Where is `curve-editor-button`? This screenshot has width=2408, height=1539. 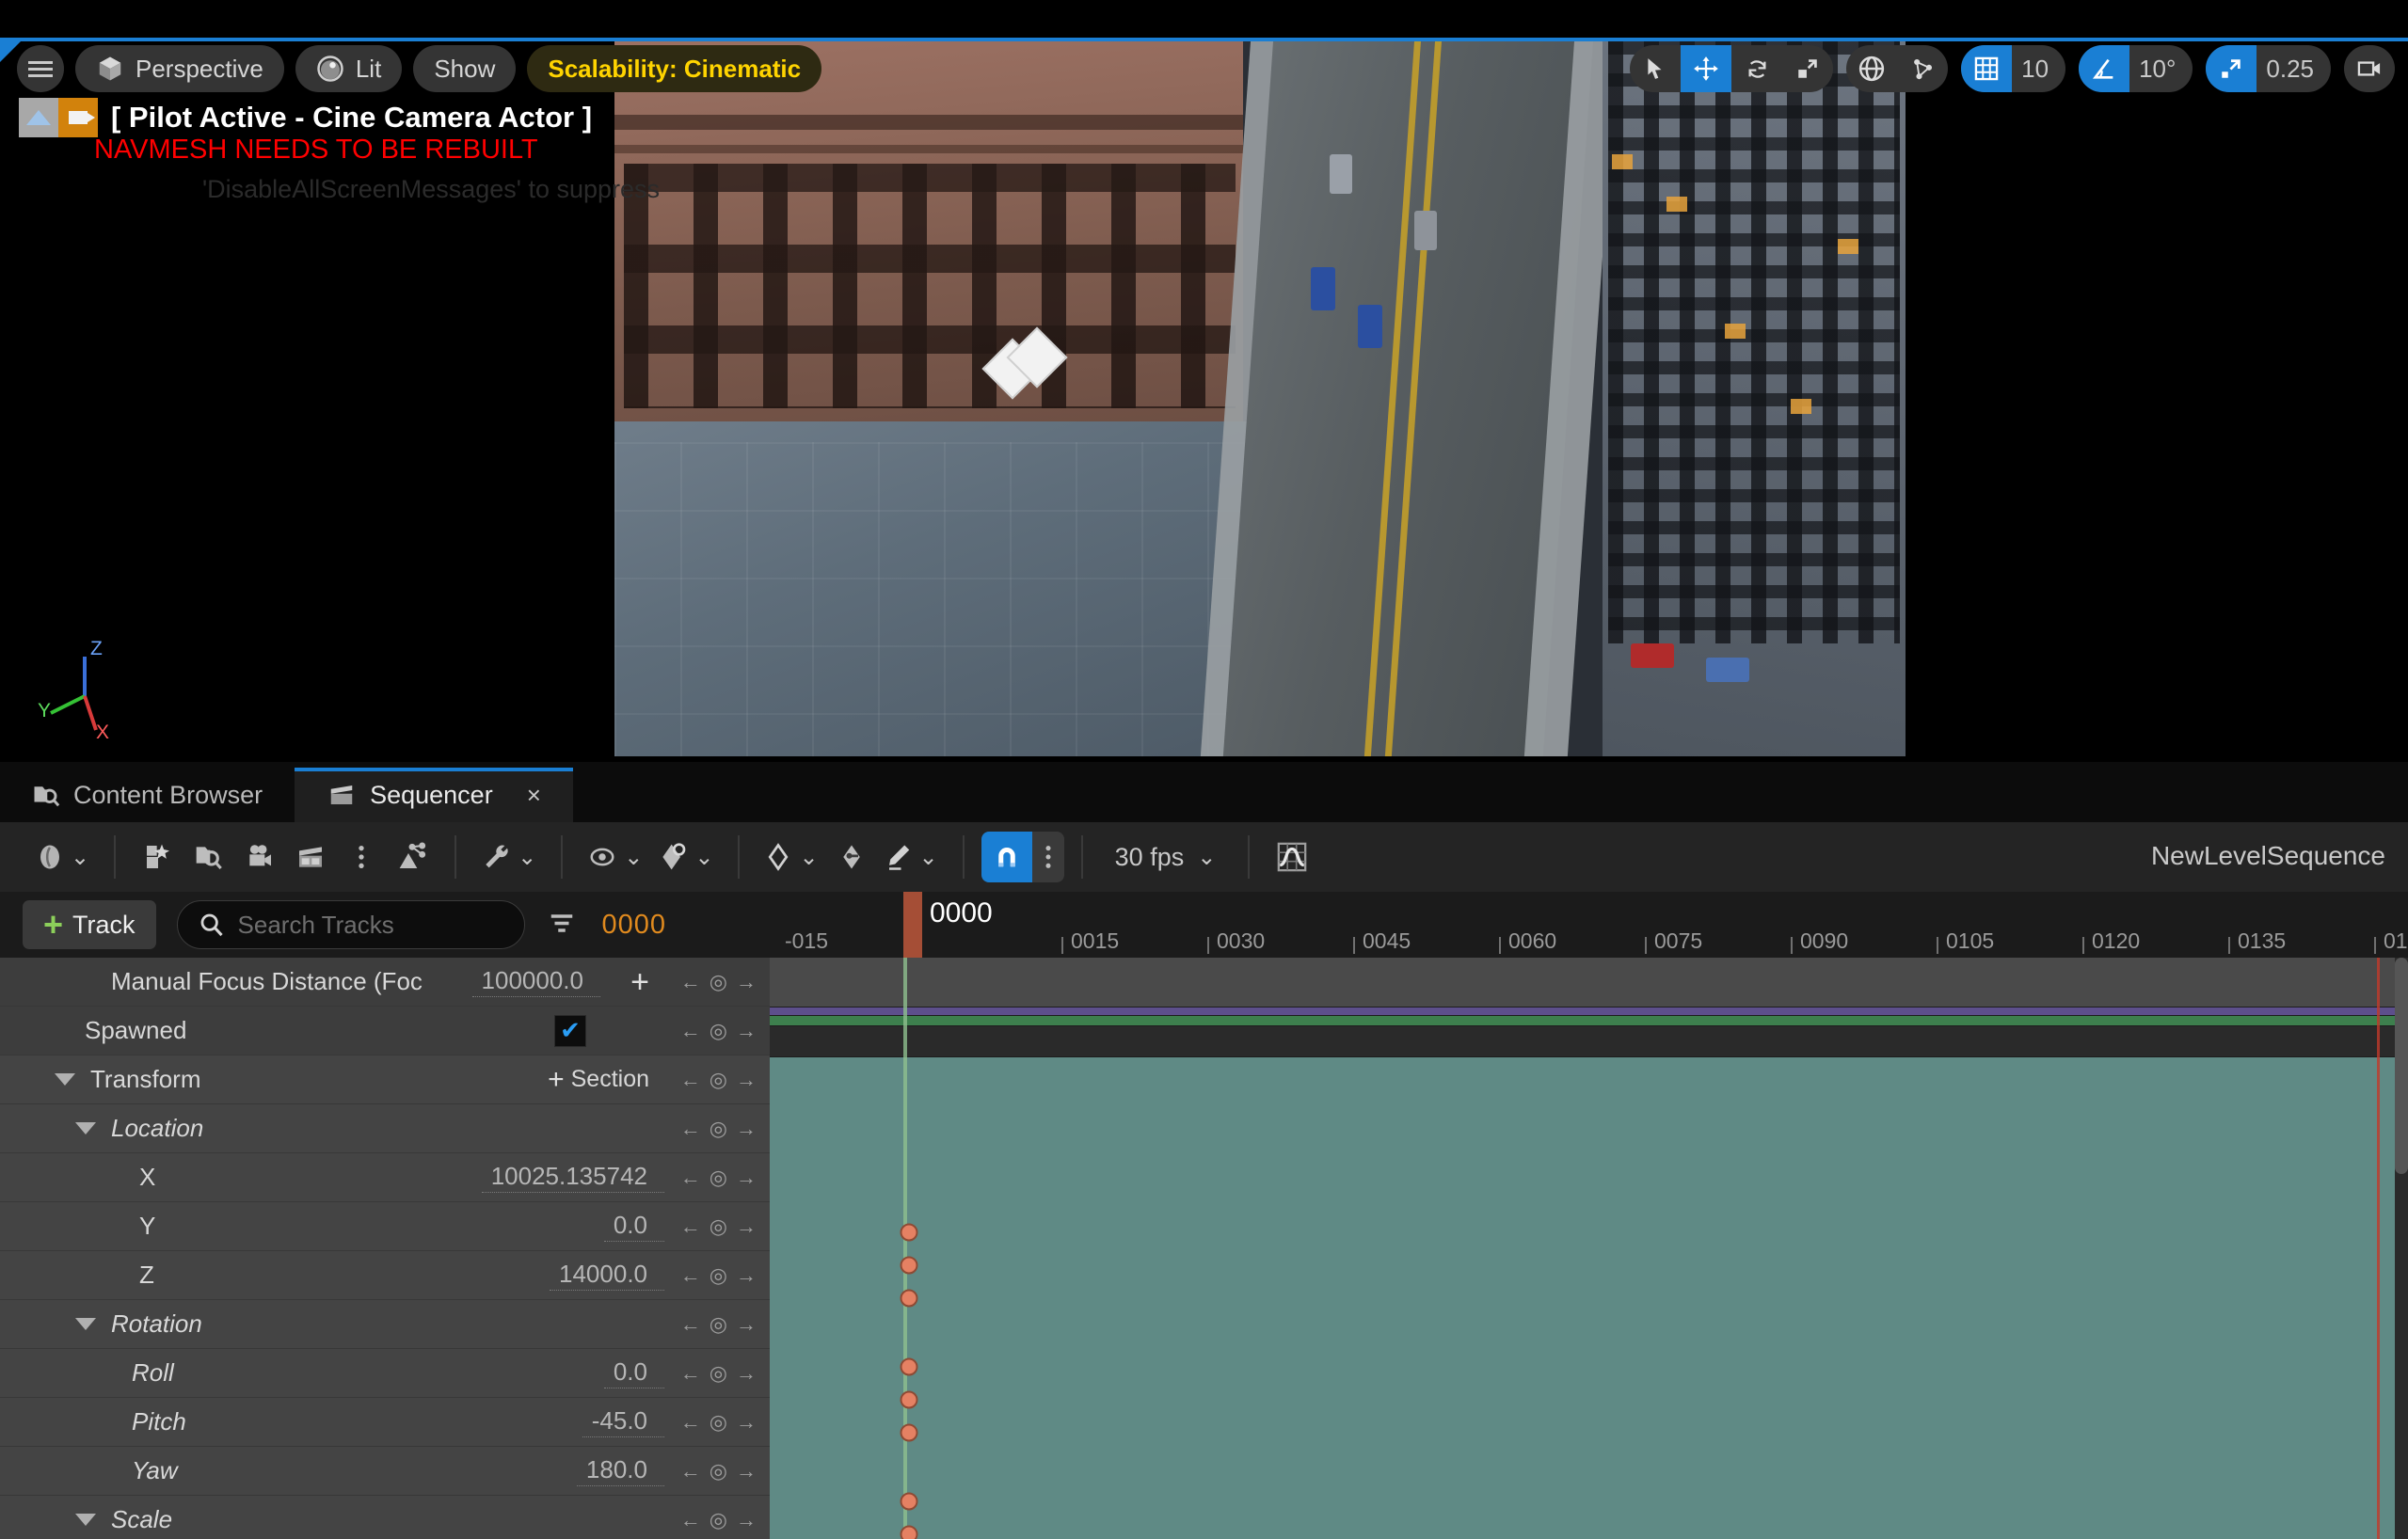
curve-editor-button is located at coordinates (1292, 857).